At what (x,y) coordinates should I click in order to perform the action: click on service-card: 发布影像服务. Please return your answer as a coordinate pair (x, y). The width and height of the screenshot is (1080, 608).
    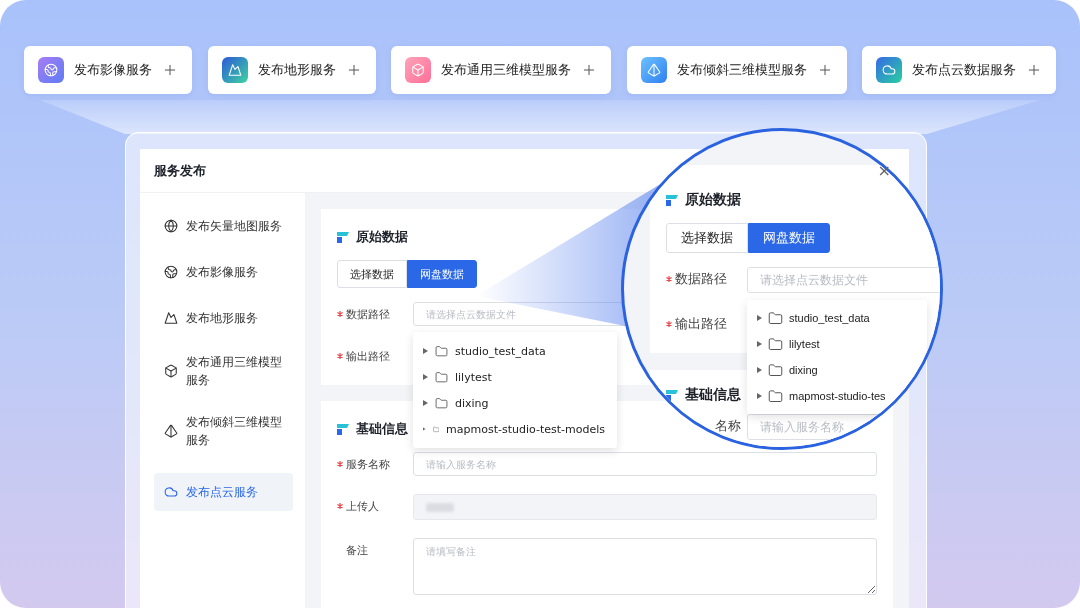
    Looking at the image, I should click on (108, 70).